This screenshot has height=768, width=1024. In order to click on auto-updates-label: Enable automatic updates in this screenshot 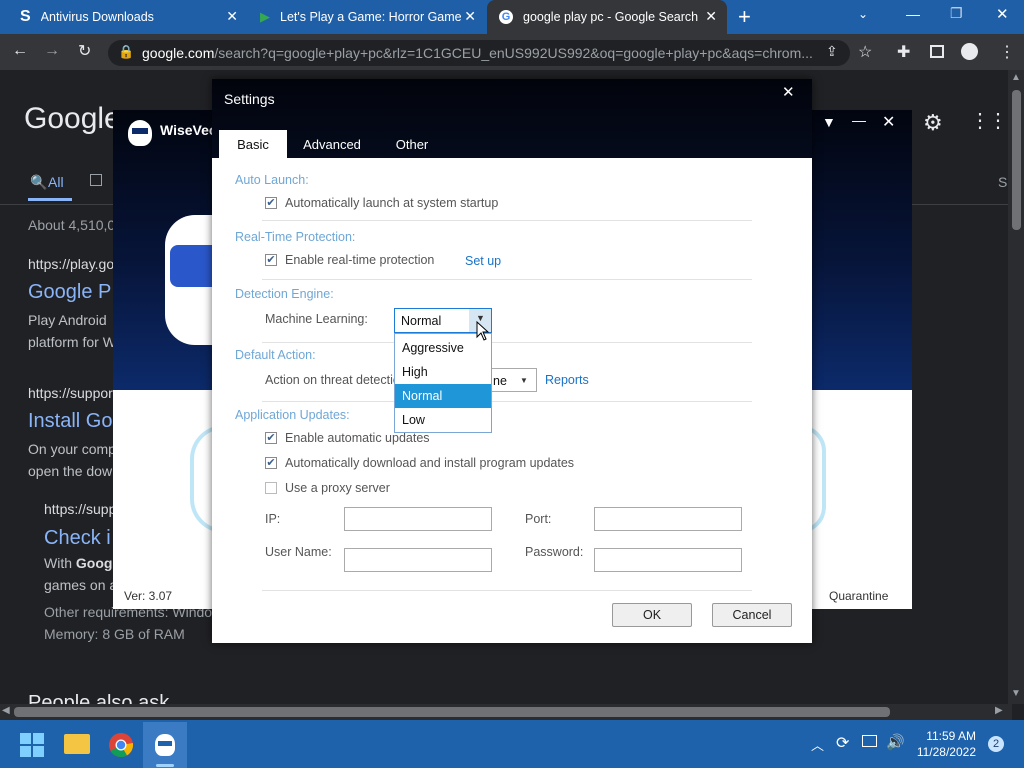, I will do `click(357, 438)`.